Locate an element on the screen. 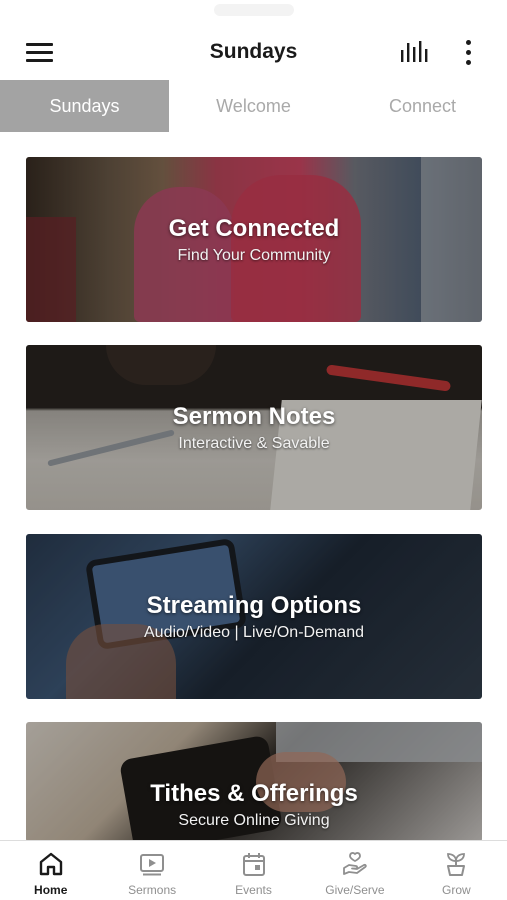  app-header: Sundays is located at coordinates (253, 53).